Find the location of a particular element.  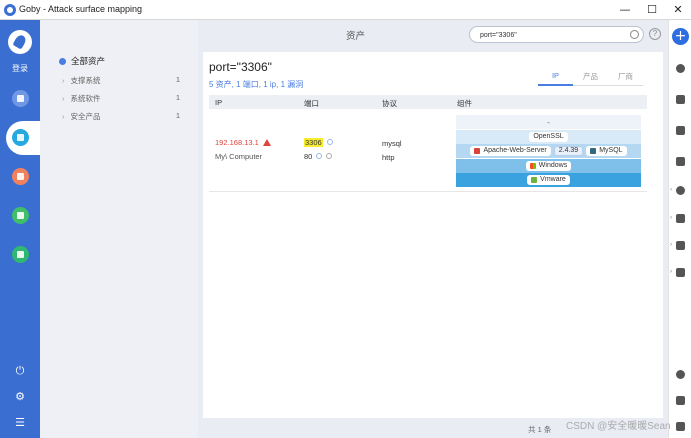

category-item: 支撑系统 1 is located at coordinates (121, 80).